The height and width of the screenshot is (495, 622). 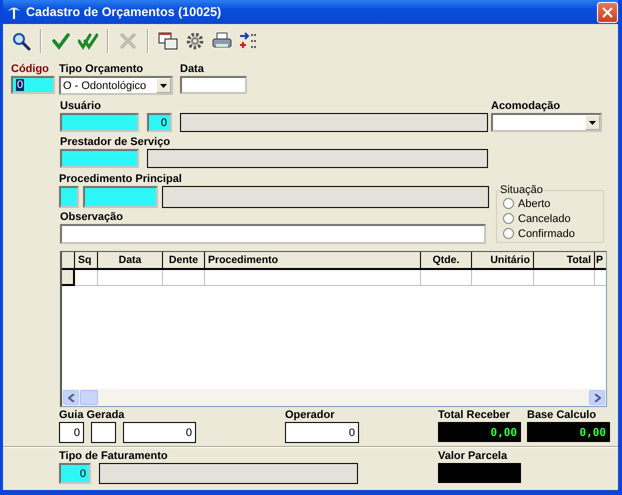 I want to click on field-label: Valor Parcela, so click(x=473, y=456).